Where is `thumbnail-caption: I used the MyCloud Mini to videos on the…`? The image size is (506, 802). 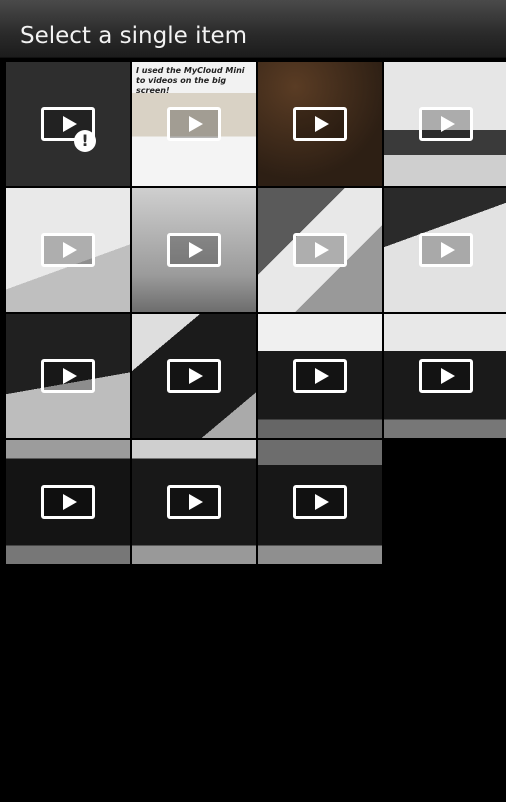 thumbnail-caption: I used the MyCloud Mini to videos on the… is located at coordinates (190, 80).